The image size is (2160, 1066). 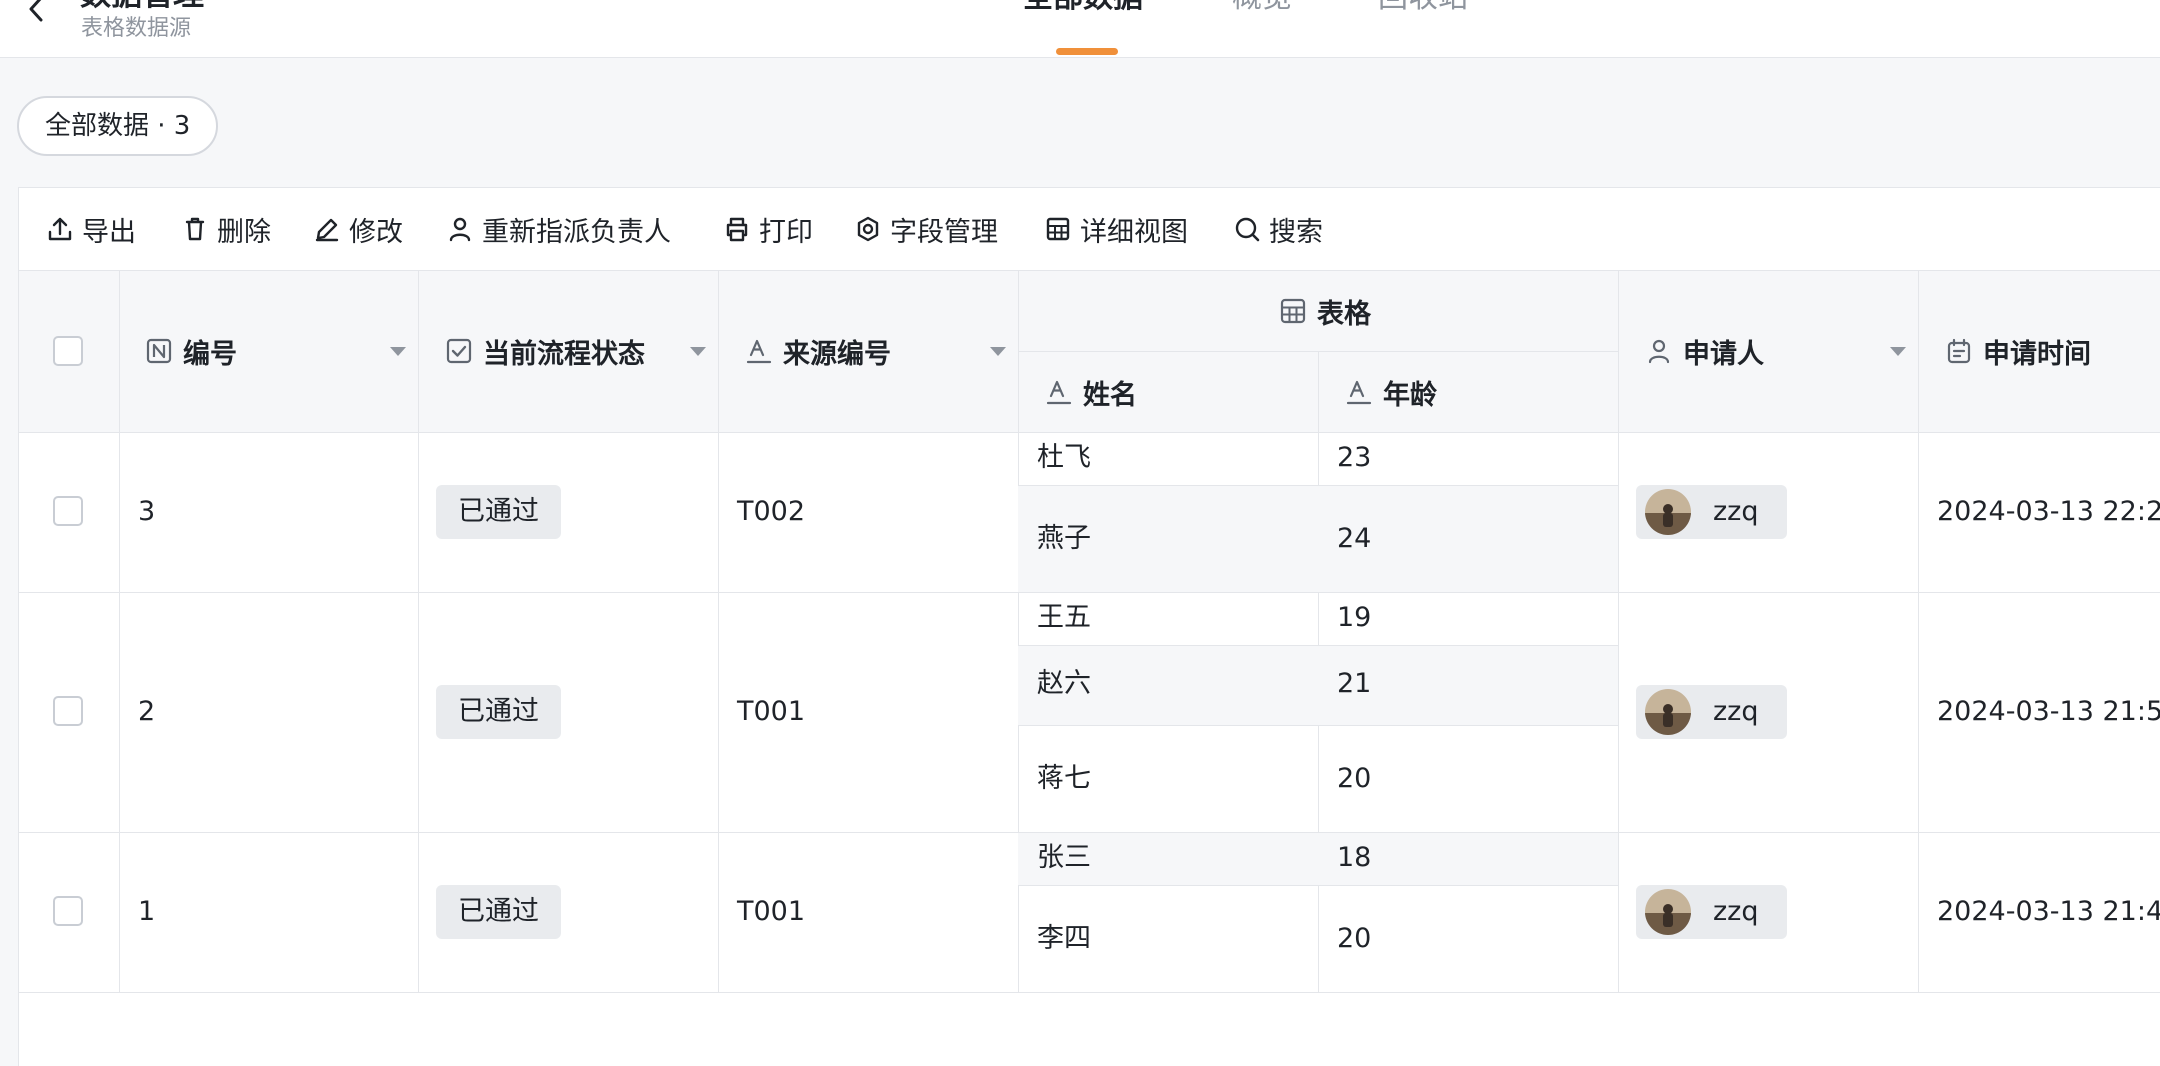 What do you see at coordinates (1083, 8) in the screenshot?
I see `tab-all-data: 全部数据` at bounding box center [1083, 8].